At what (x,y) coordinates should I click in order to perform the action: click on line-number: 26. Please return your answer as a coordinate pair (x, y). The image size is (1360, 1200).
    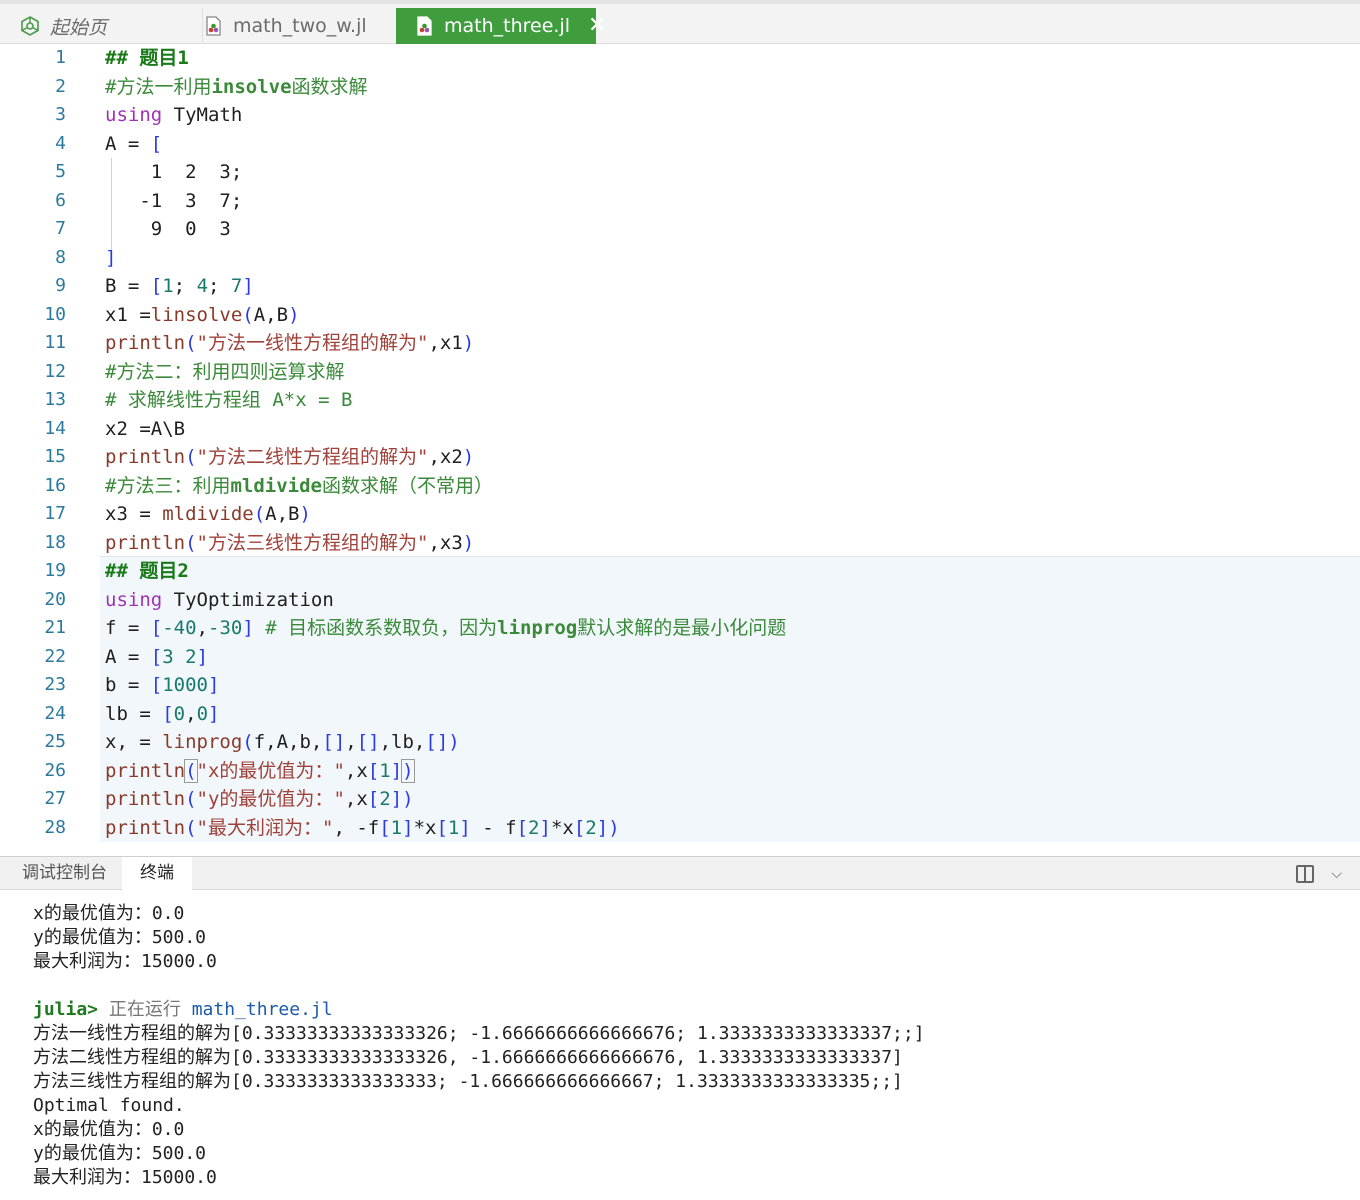
    Looking at the image, I should click on (55, 770).